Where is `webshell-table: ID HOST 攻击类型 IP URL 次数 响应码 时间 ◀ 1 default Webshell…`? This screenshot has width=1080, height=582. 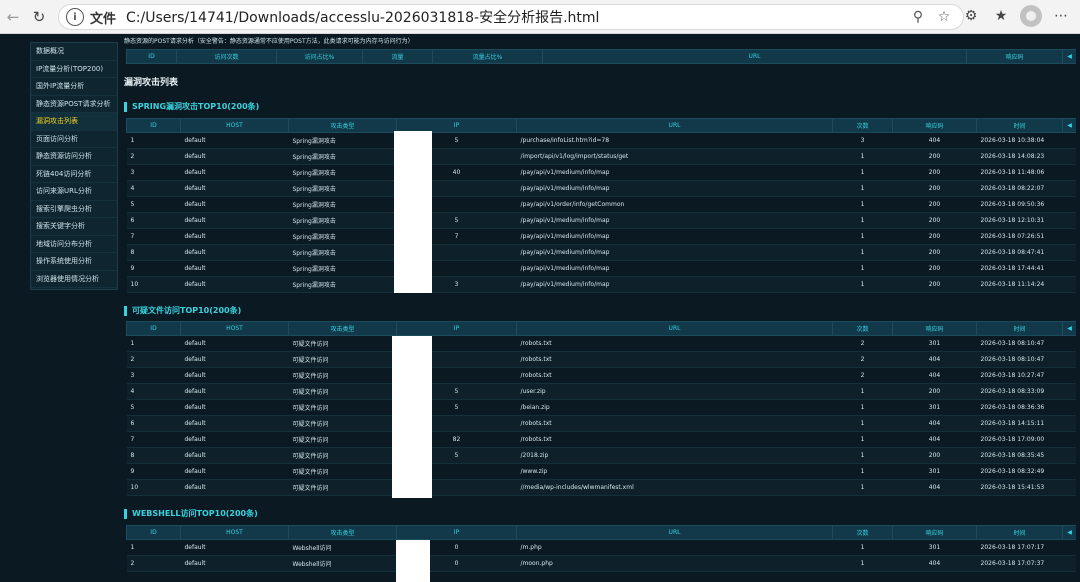 webshell-table: ID HOST 攻击类型 IP URL 次数 响应码 时间 ◀ 1 default Webshell… is located at coordinates (601, 548).